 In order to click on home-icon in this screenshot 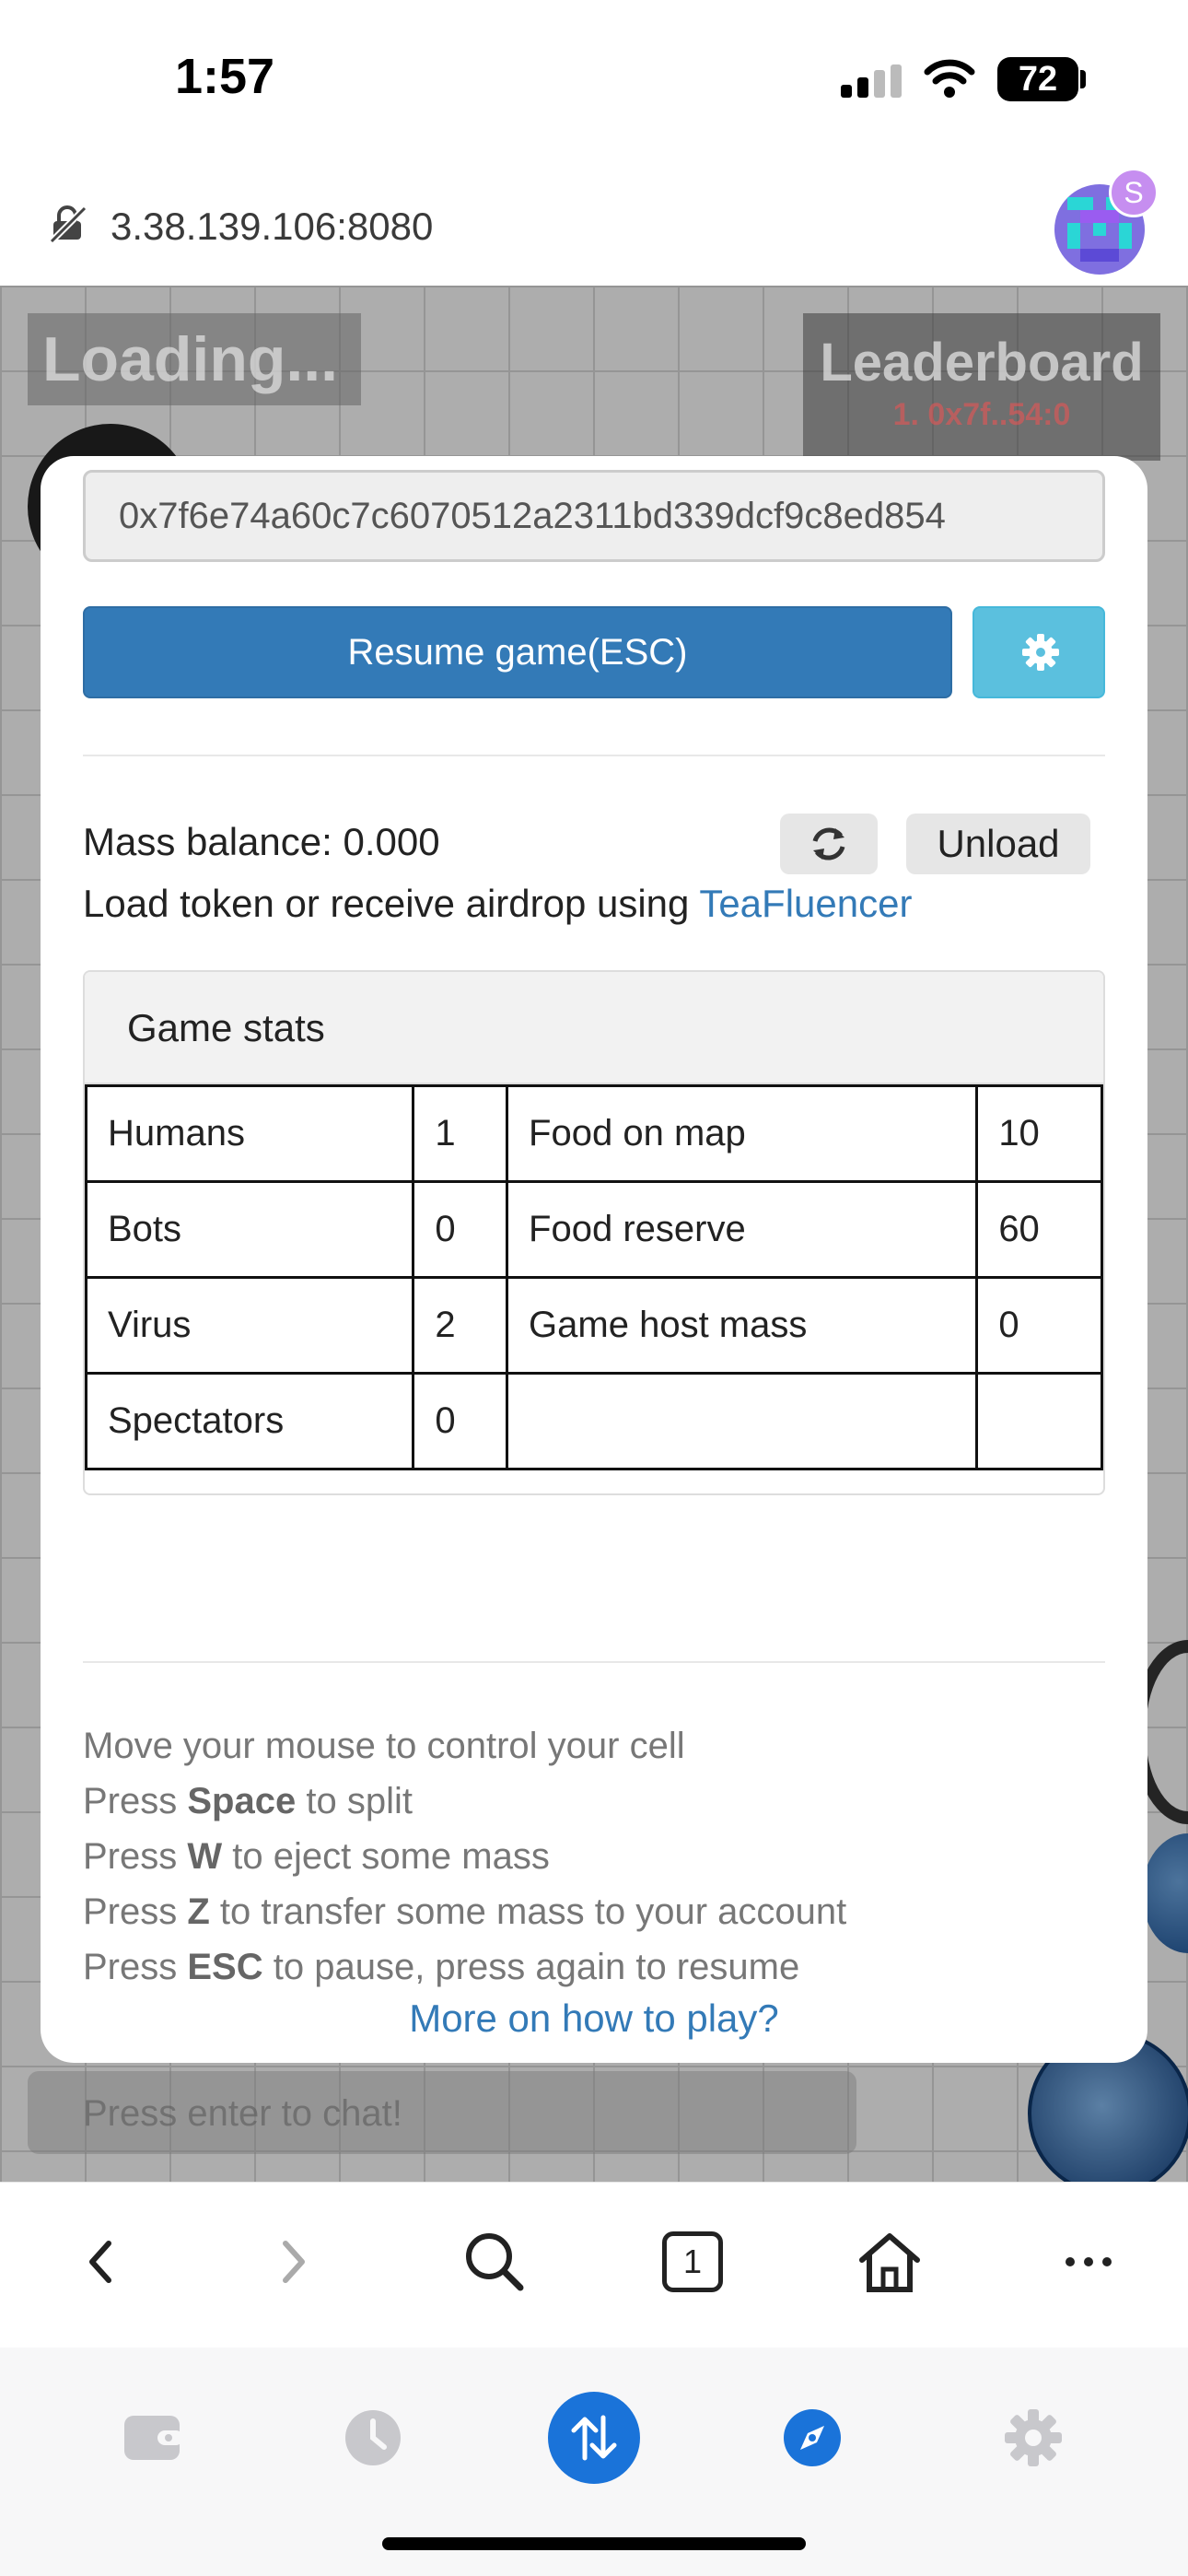, I will do `click(889, 2262)`.